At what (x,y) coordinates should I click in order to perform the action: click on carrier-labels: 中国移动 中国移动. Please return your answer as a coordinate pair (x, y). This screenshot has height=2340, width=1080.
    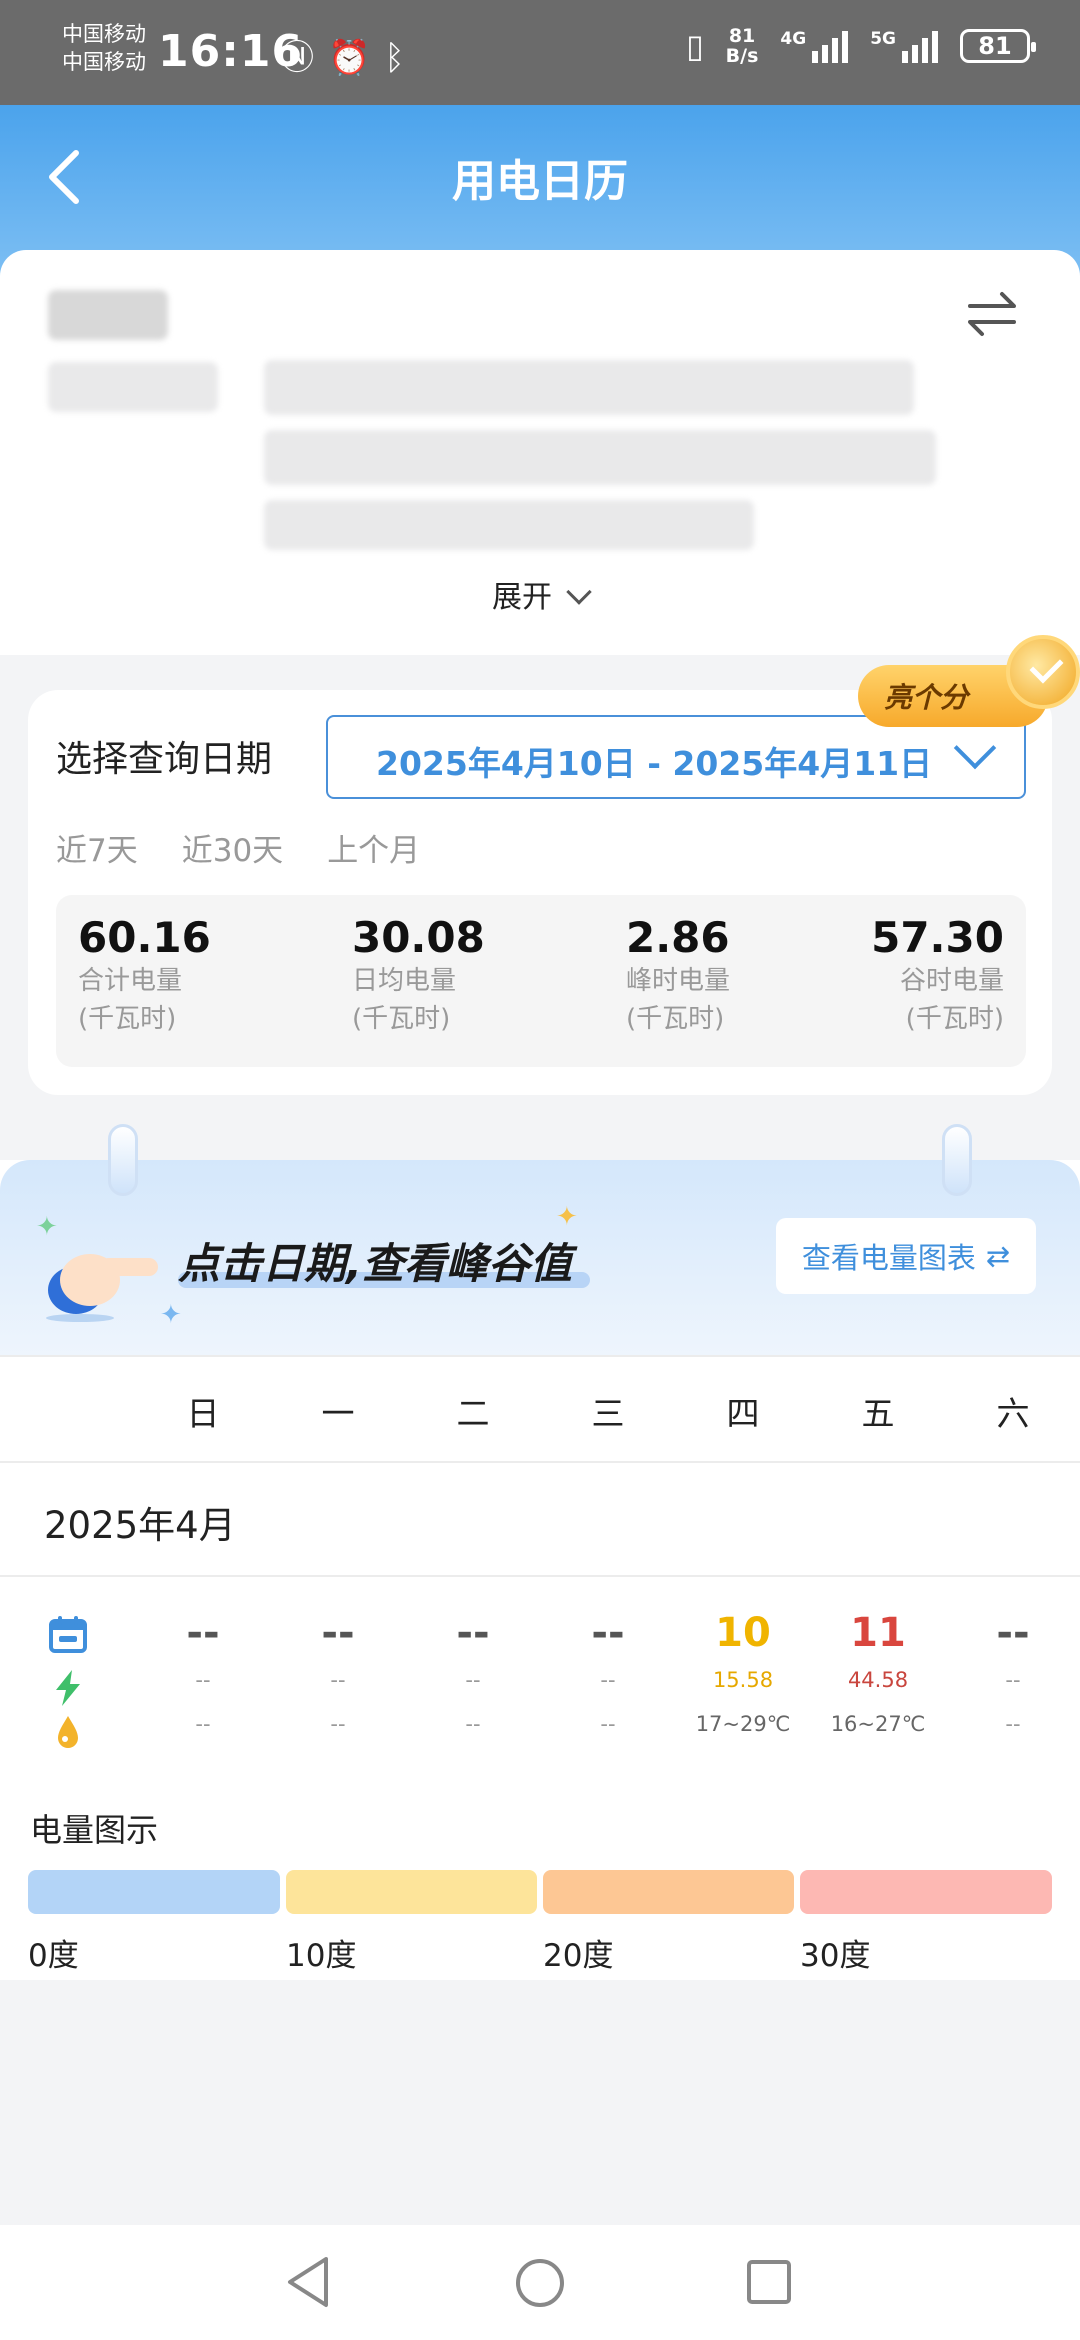
    Looking at the image, I should click on (104, 48).